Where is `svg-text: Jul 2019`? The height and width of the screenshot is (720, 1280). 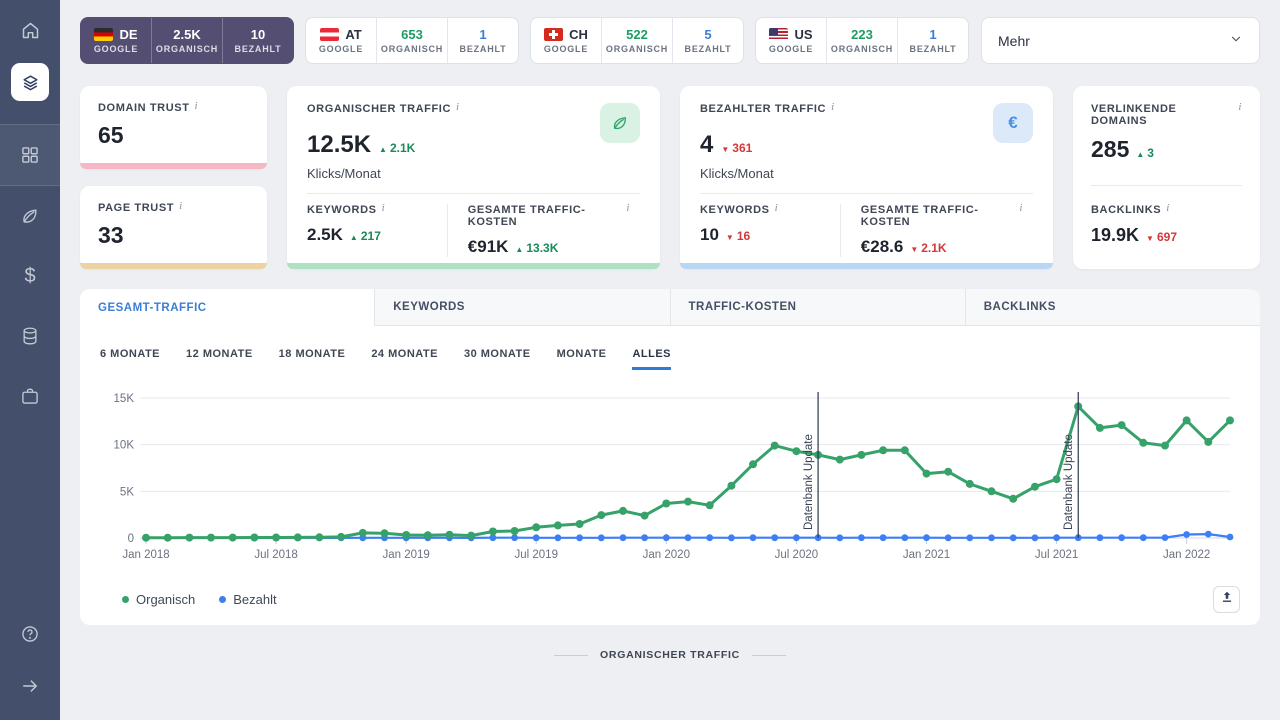
svg-text: Jul 2019 is located at coordinates (535, 555).